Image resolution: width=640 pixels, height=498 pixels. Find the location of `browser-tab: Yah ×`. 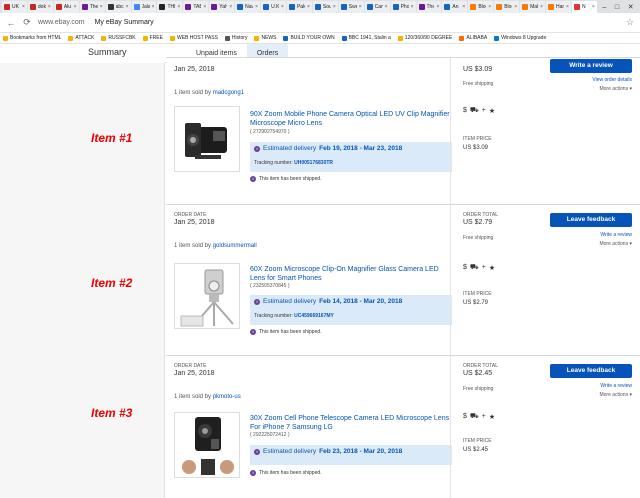

browser-tab: Yah × is located at coordinates (222, 7).